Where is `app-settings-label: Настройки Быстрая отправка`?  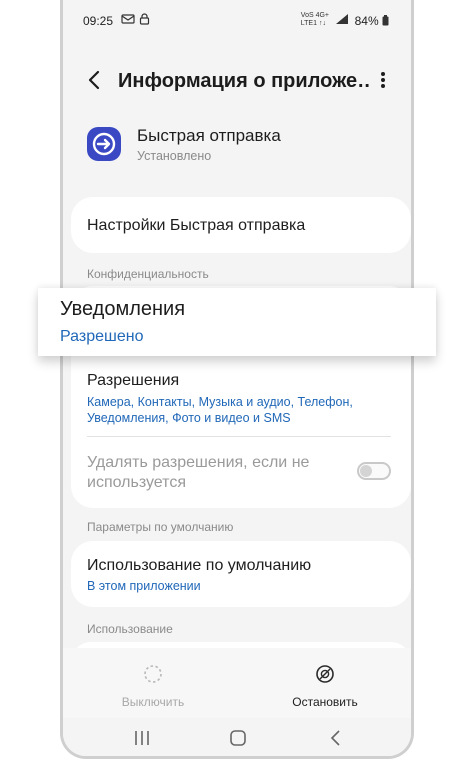 app-settings-label: Настройки Быстрая отправка is located at coordinates (196, 225).